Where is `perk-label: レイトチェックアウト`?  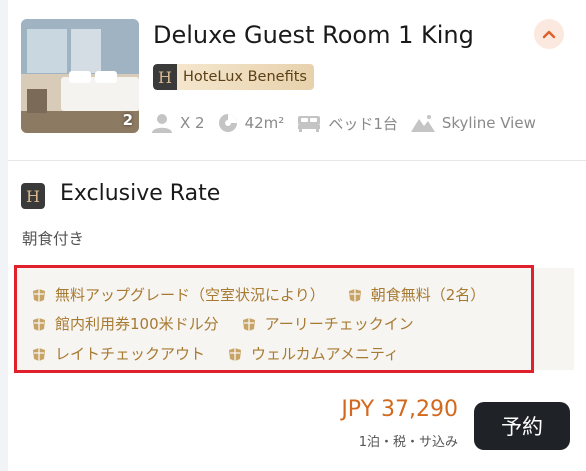 perk-label: レイトチェックアウト is located at coordinates (130, 354).